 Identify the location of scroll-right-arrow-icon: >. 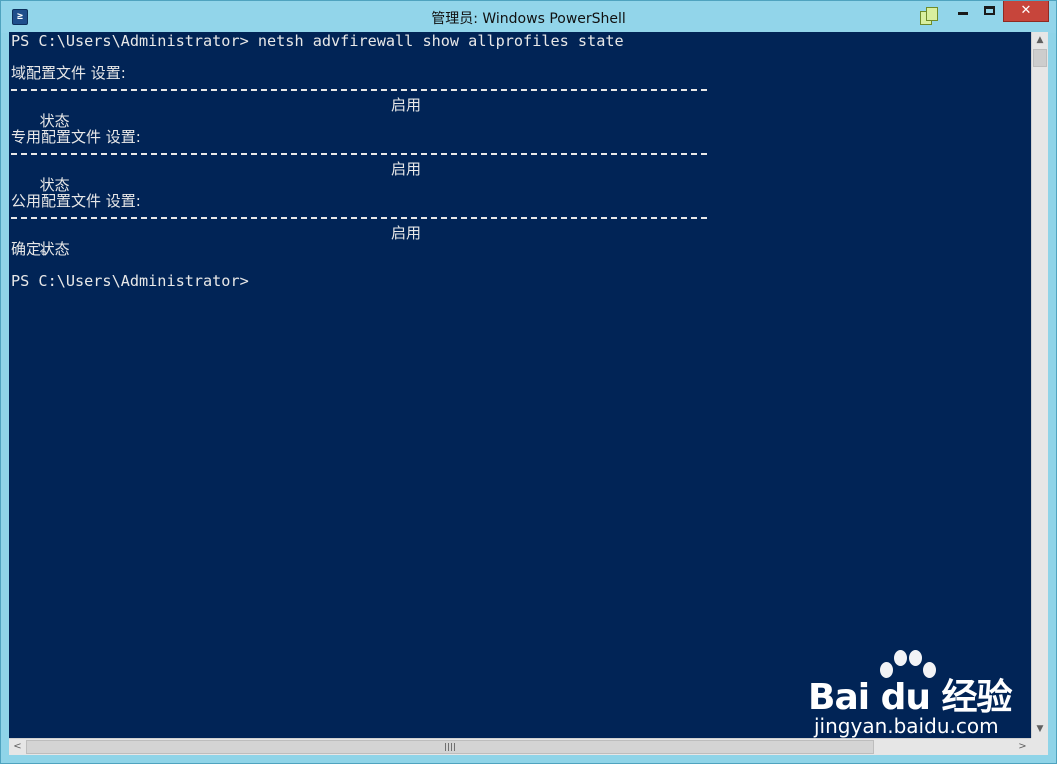
(1022, 747).